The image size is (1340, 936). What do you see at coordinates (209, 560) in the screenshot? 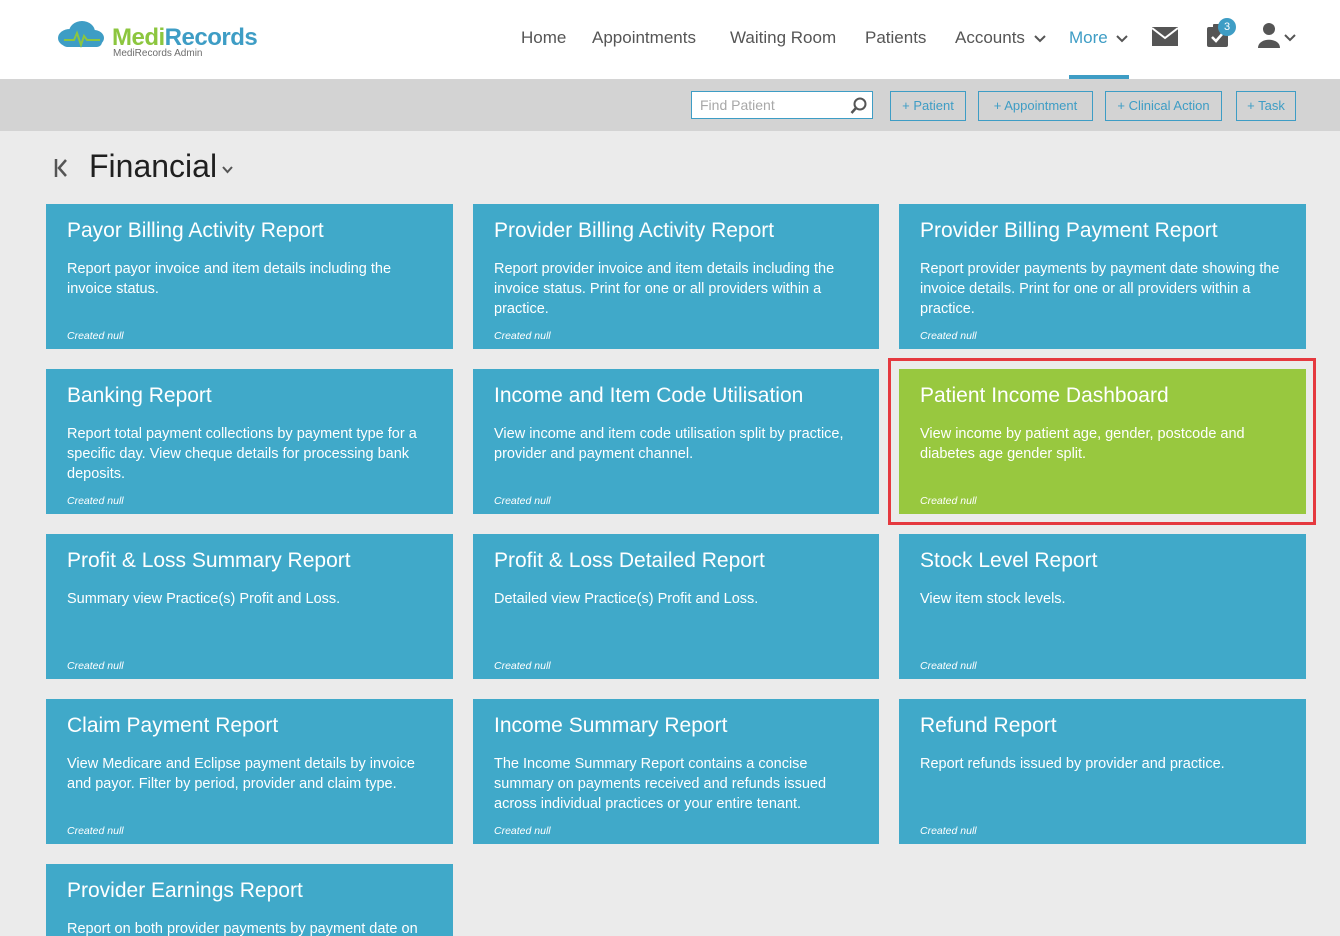
I see `card-title: Profit & Loss Summary Report` at bounding box center [209, 560].